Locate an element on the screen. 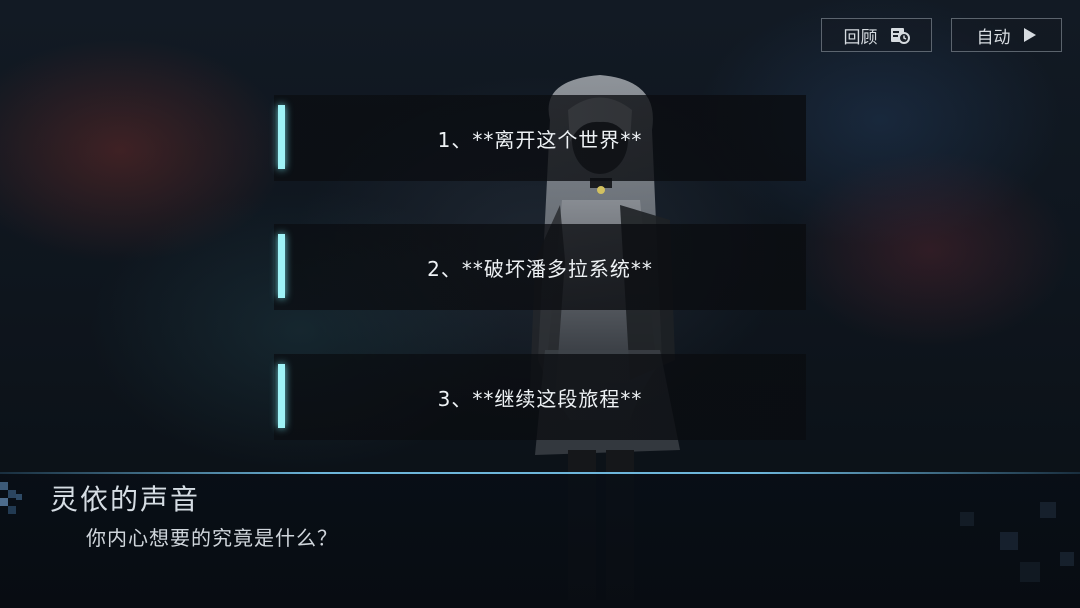  auto-button: 自动 is located at coordinates (1006, 35).